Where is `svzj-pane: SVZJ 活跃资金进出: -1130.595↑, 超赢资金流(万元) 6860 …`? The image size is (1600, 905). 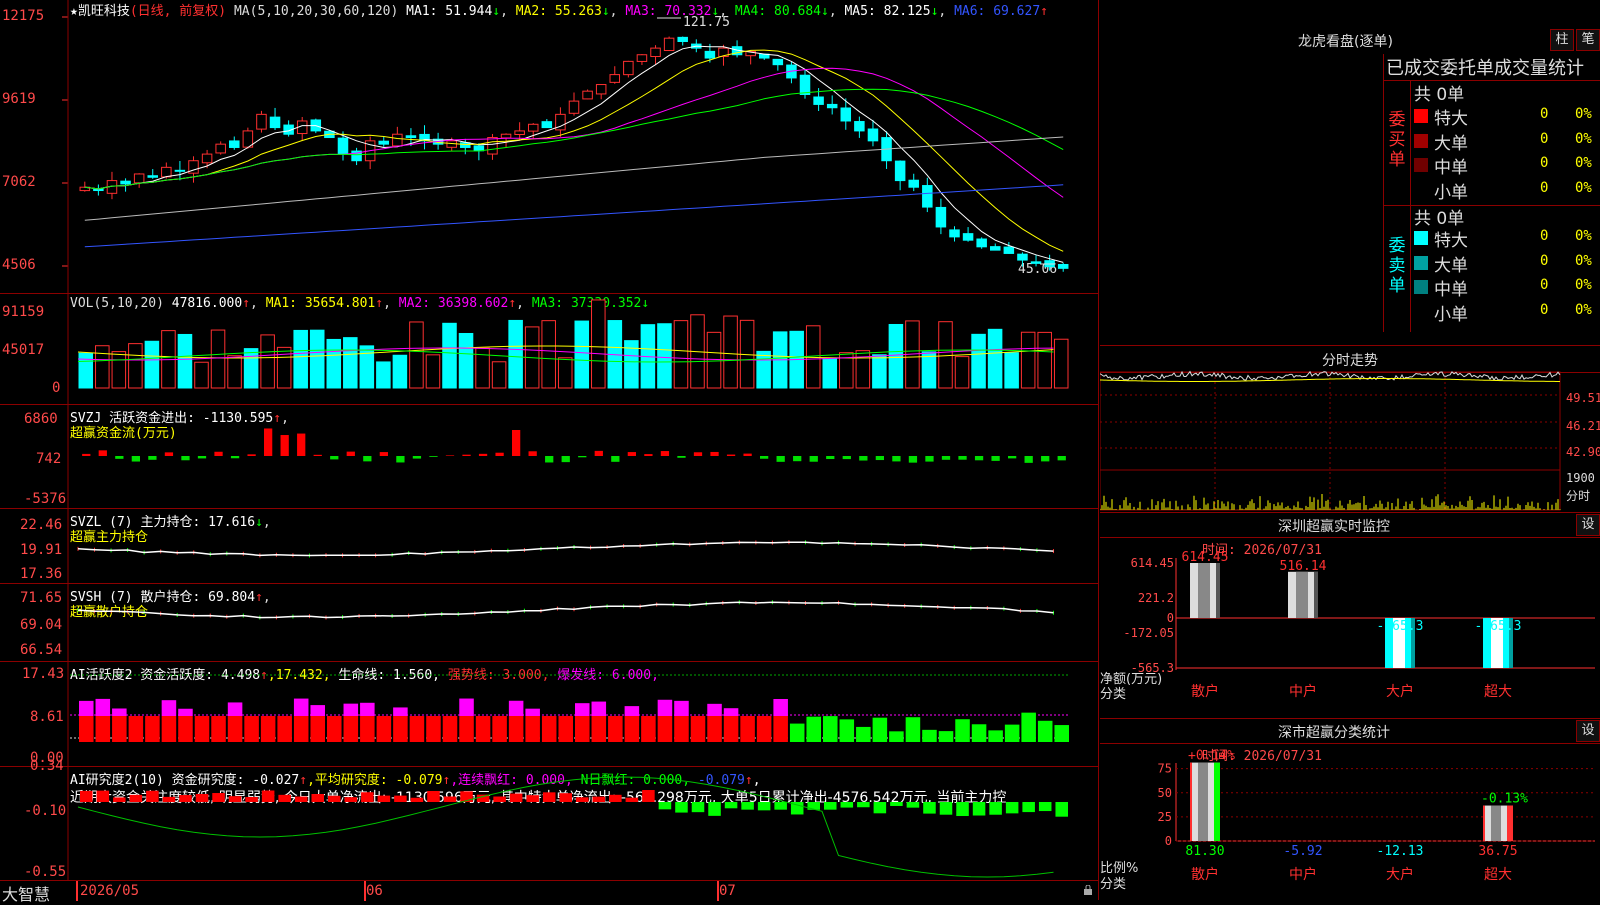 svzj-pane: SVZJ 活跃资金进出: -1130.595↑, 超赢资金流(万元) 6860 … is located at coordinates (549, 457).